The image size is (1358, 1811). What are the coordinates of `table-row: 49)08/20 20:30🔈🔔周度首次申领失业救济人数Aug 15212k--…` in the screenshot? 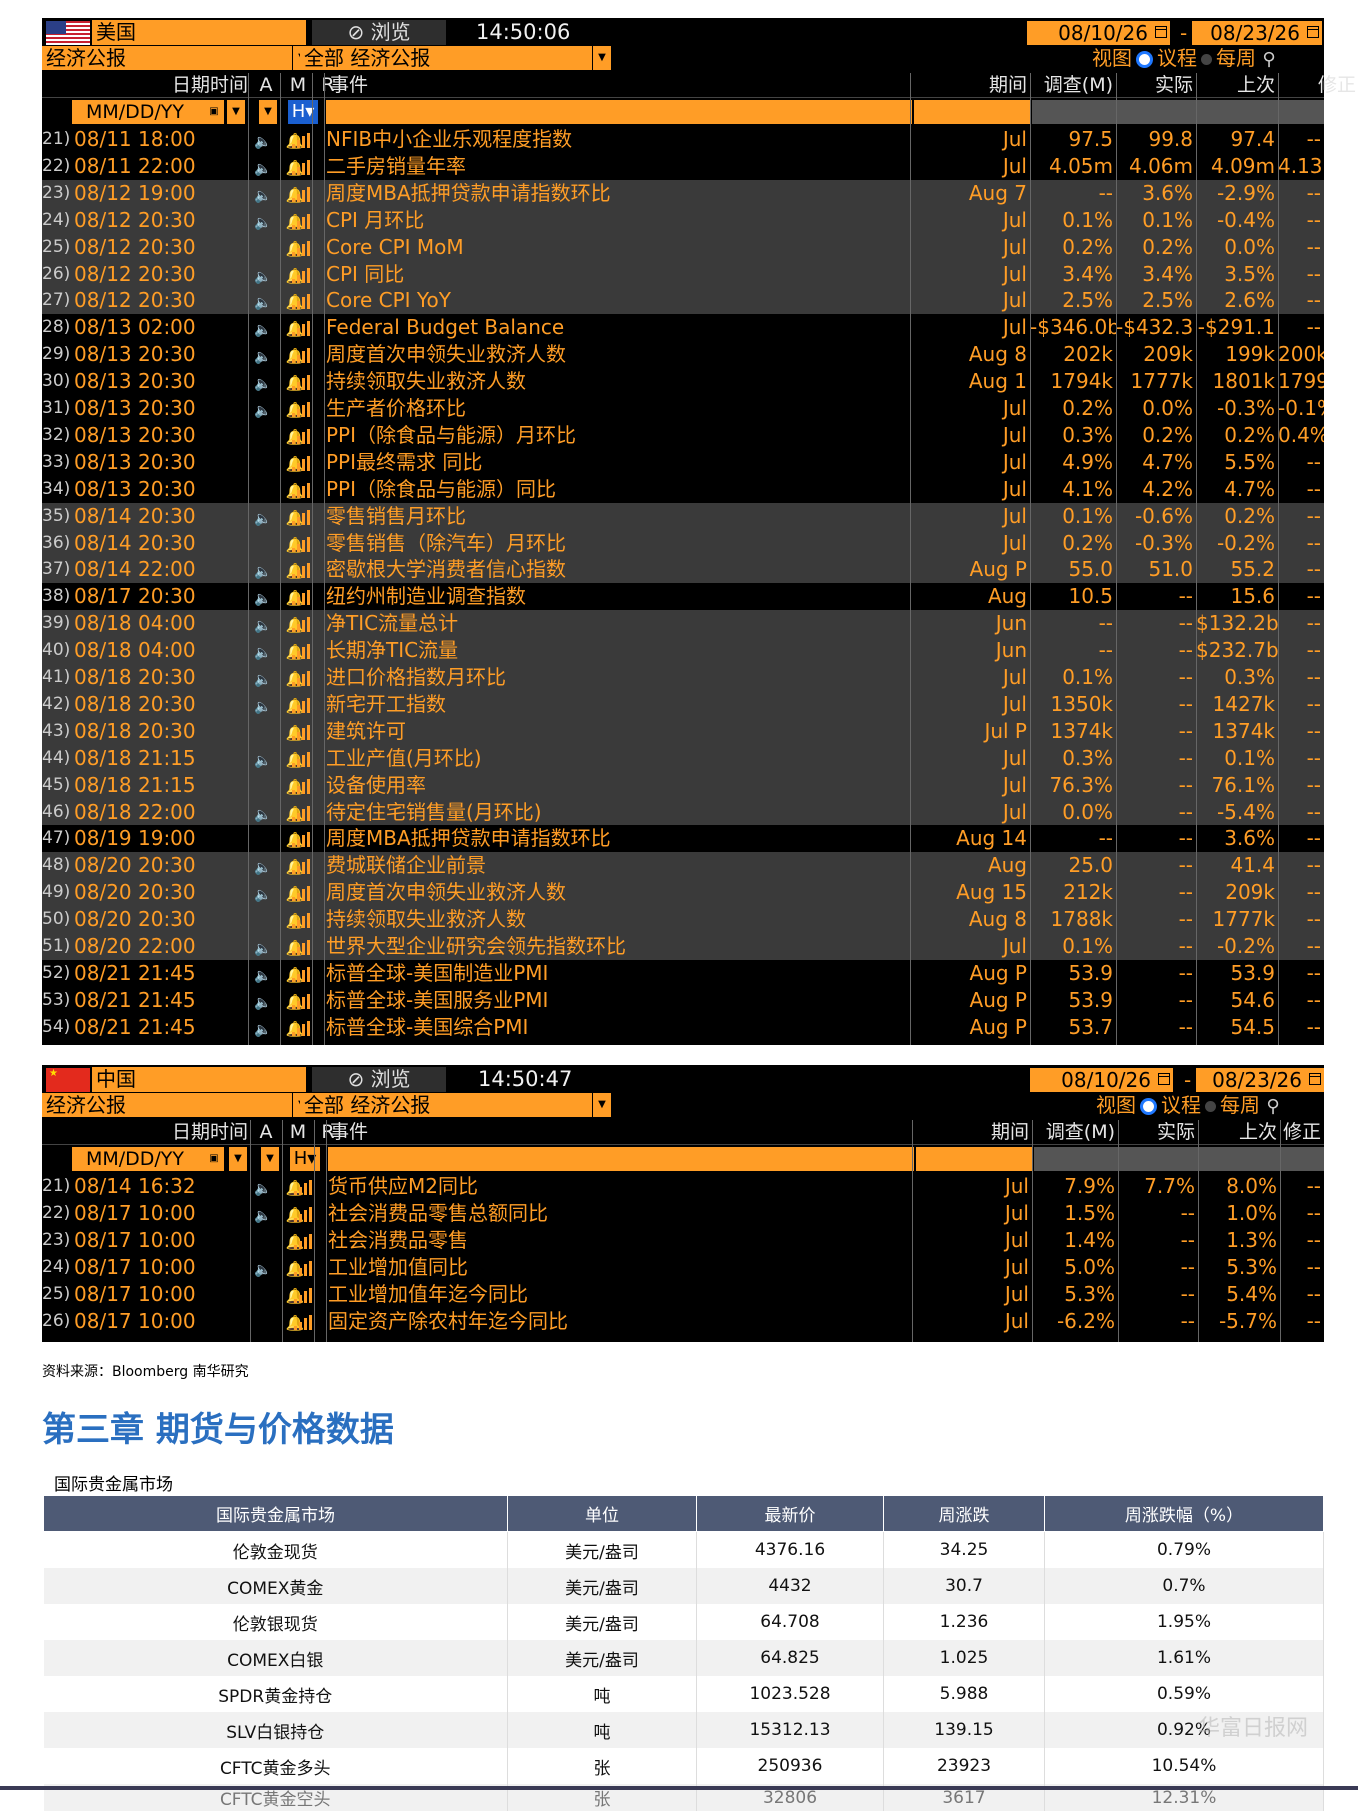 It's located at (683, 892).